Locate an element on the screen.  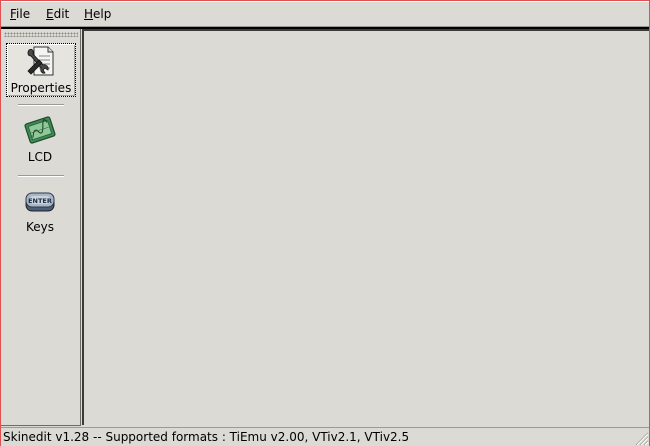
properties-label: Properties is located at coordinates (41, 88).